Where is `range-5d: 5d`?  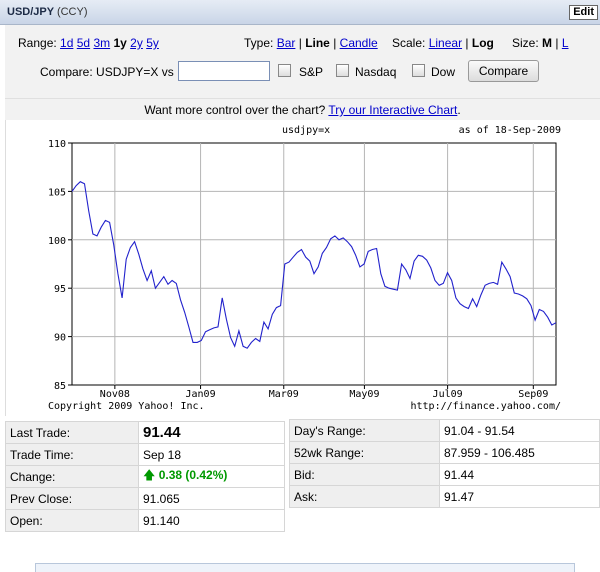 range-5d: 5d is located at coordinates (83, 43).